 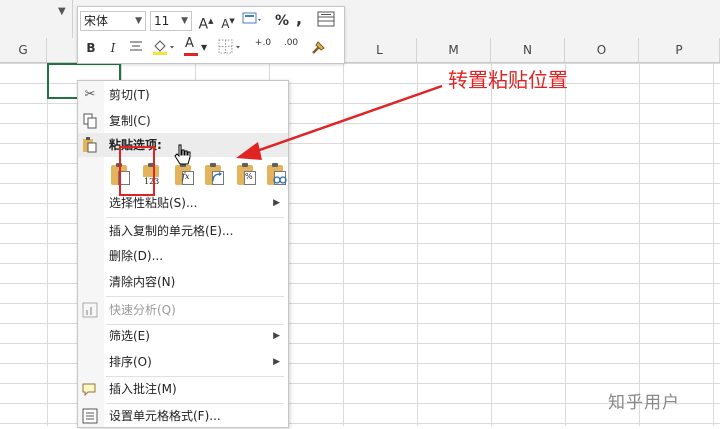 What do you see at coordinates (508, 80) in the screenshot?
I see `annotation-callout-text: 转置粘贴位置` at bounding box center [508, 80].